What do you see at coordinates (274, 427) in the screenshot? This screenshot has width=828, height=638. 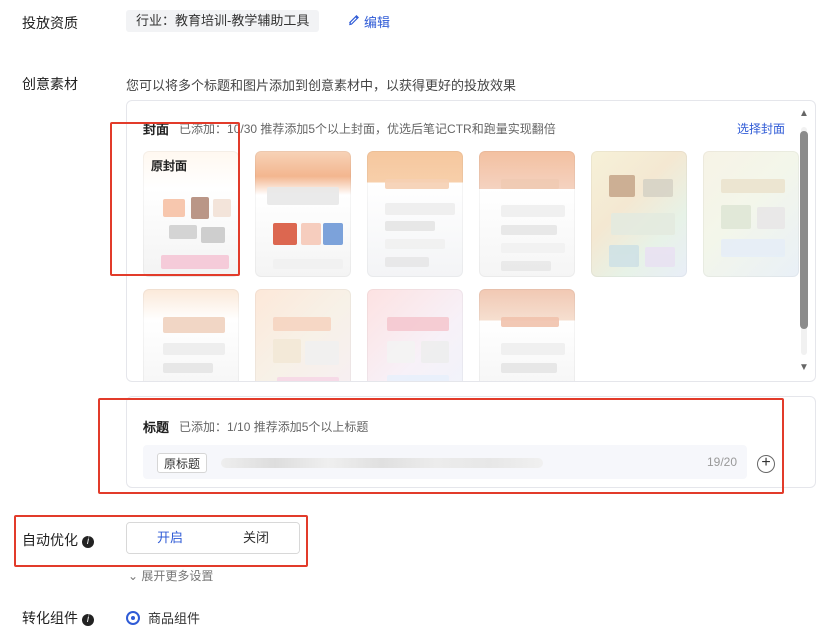 I see `title-section-hint: 已添加：1/10 推荐添加5个以上标题` at bounding box center [274, 427].